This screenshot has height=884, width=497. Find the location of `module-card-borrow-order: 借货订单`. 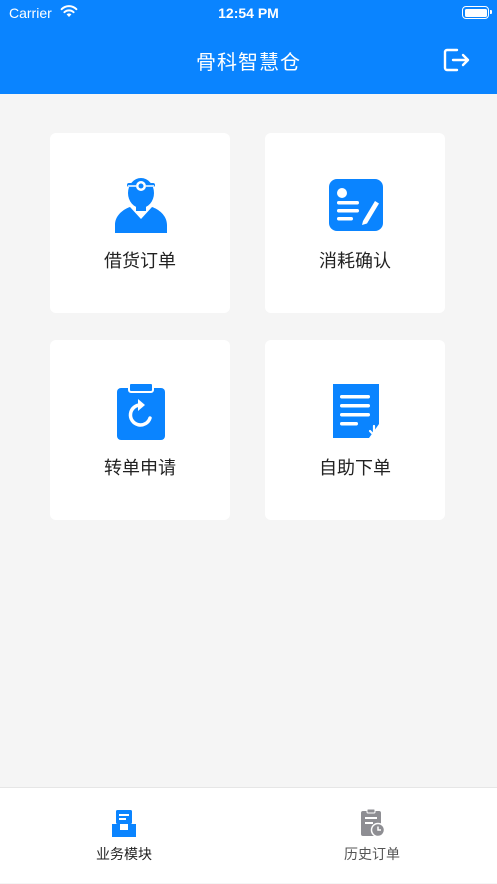

module-card-borrow-order: 借货订单 is located at coordinates (140, 223).